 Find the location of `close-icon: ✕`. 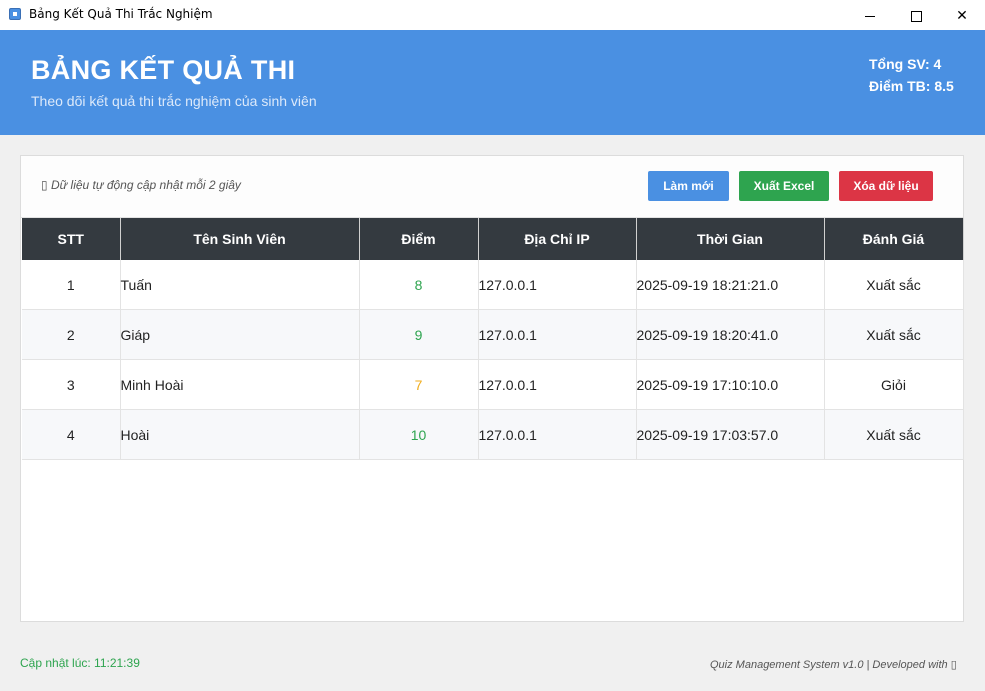

close-icon: ✕ is located at coordinates (962, 15).